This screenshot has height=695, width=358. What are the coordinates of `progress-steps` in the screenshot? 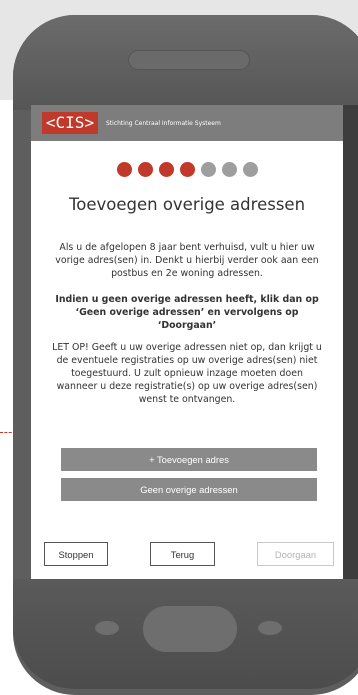 It's located at (187, 169).